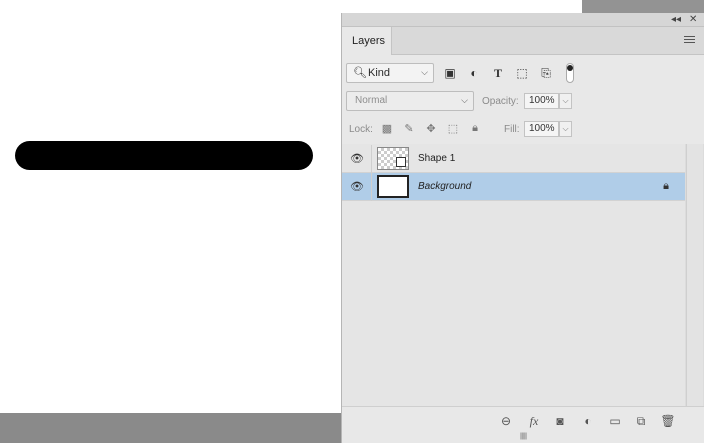 Image resolution: width=704 pixels, height=443 pixels. What do you see at coordinates (410, 101) in the screenshot?
I see `blend-mode-dropdown: Normal ⌵` at bounding box center [410, 101].